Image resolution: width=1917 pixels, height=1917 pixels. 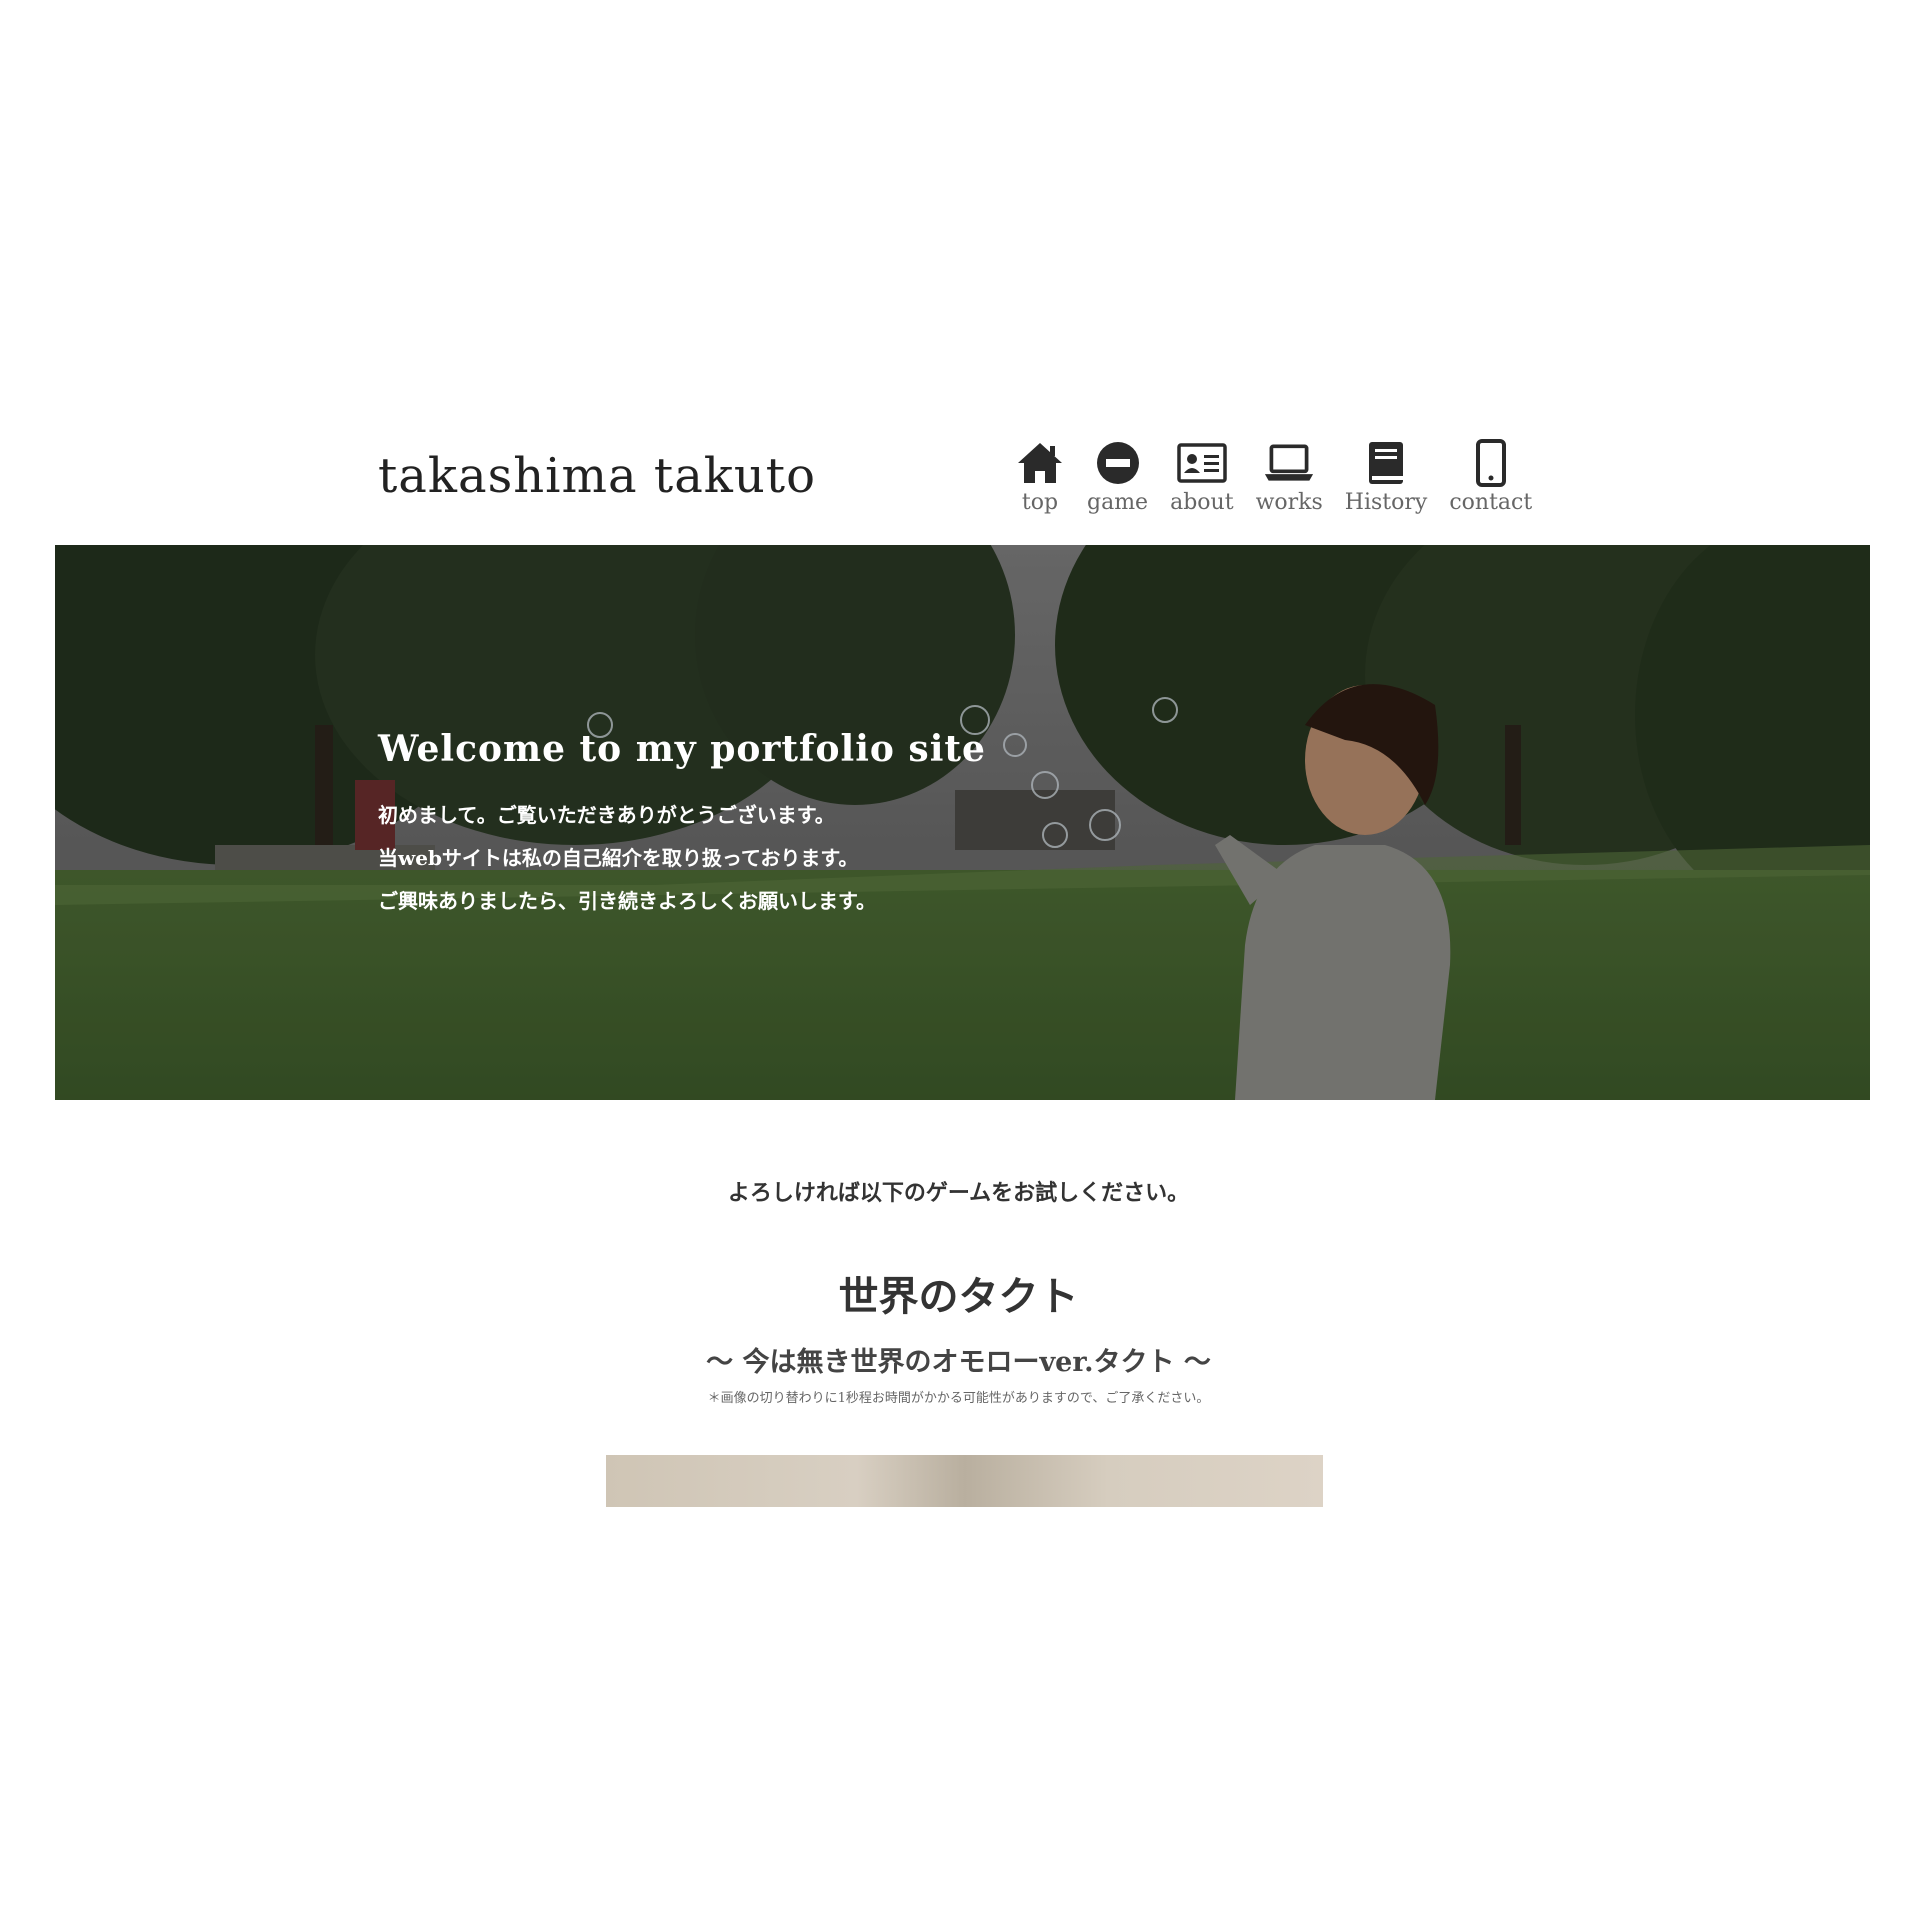 What do you see at coordinates (597, 476) in the screenshot?
I see `site-title: takashima takuto` at bounding box center [597, 476].